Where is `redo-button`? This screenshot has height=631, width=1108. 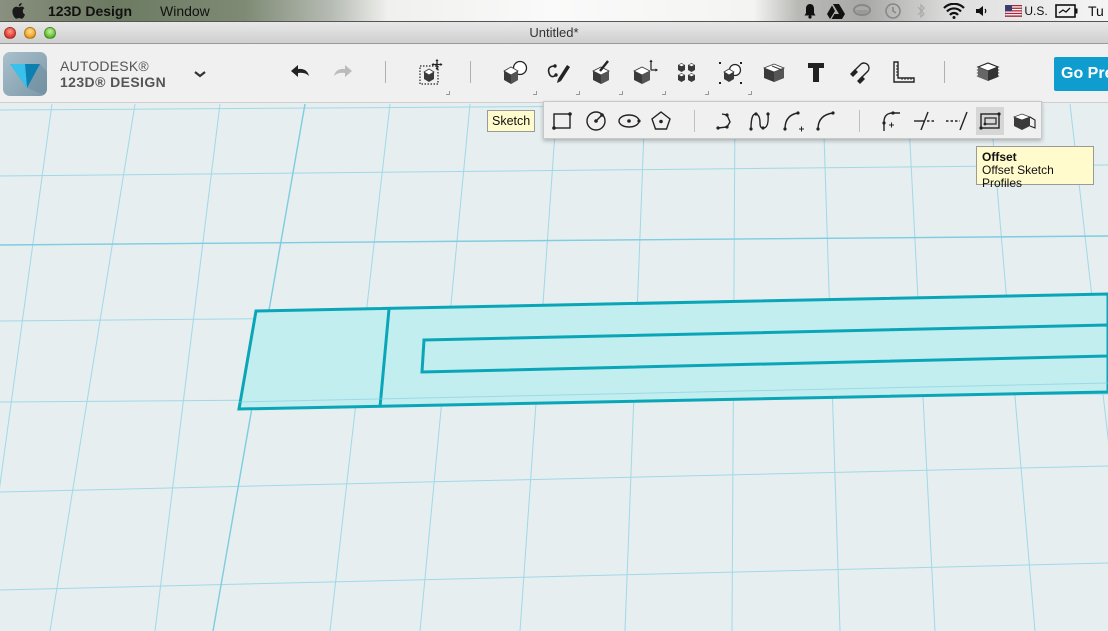 redo-button is located at coordinates (342, 72).